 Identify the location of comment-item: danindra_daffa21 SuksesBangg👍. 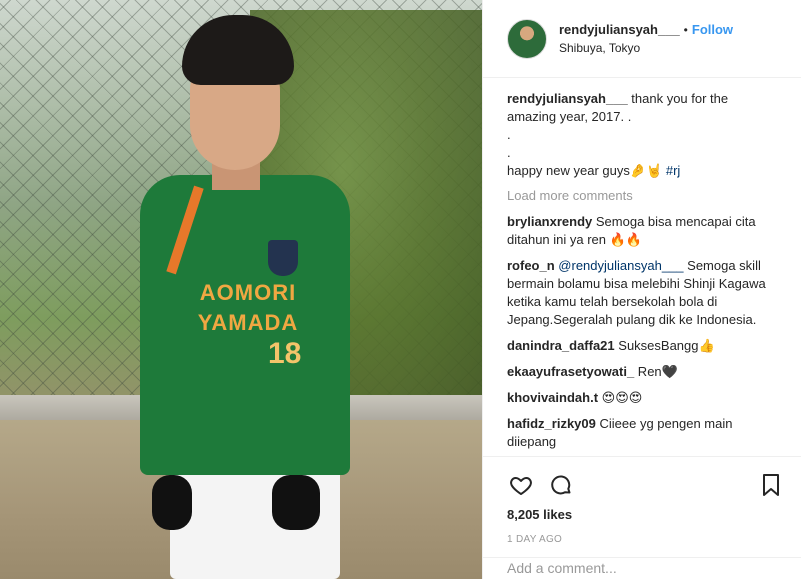
(643, 346).